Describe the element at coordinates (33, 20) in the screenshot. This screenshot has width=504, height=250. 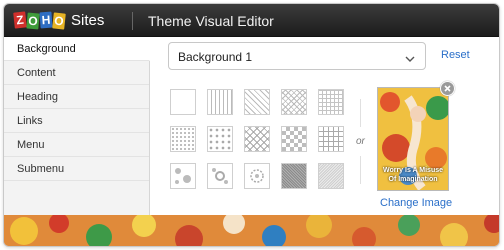
I see `logo-letter-o: O` at that location.